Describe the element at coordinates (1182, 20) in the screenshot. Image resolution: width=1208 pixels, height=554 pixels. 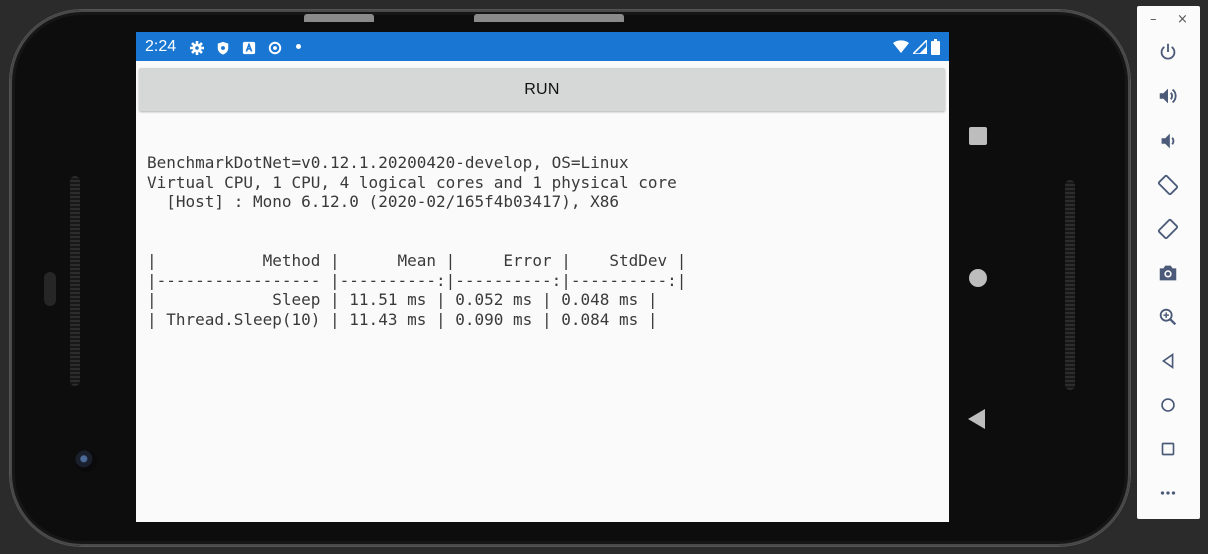
I see `close-button: ×` at that location.